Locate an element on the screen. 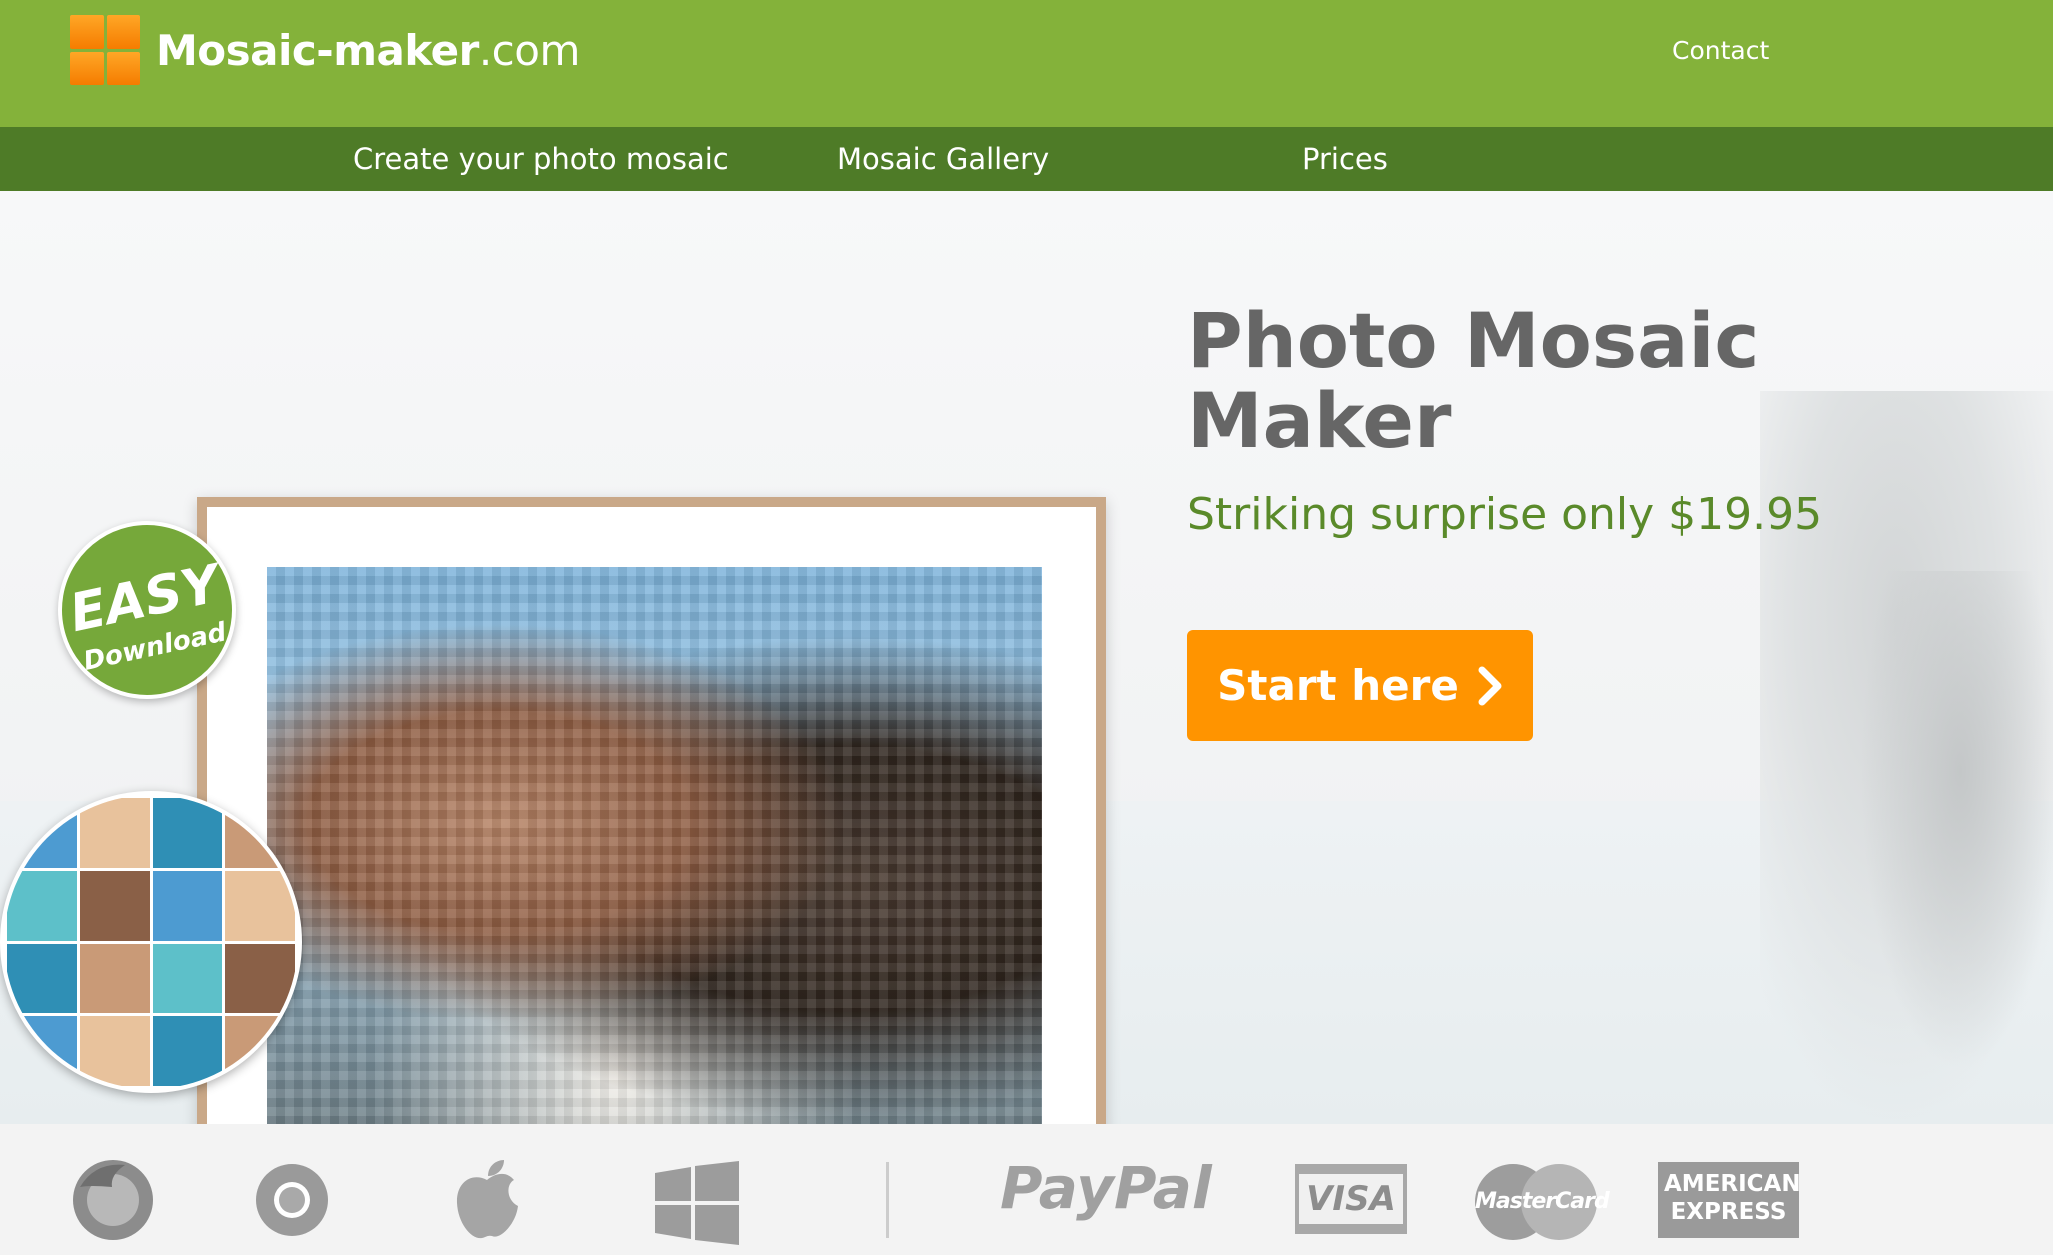 This screenshot has height=1255, width=2053. visa-logo: VISA is located at coordinates (1351, 1199).